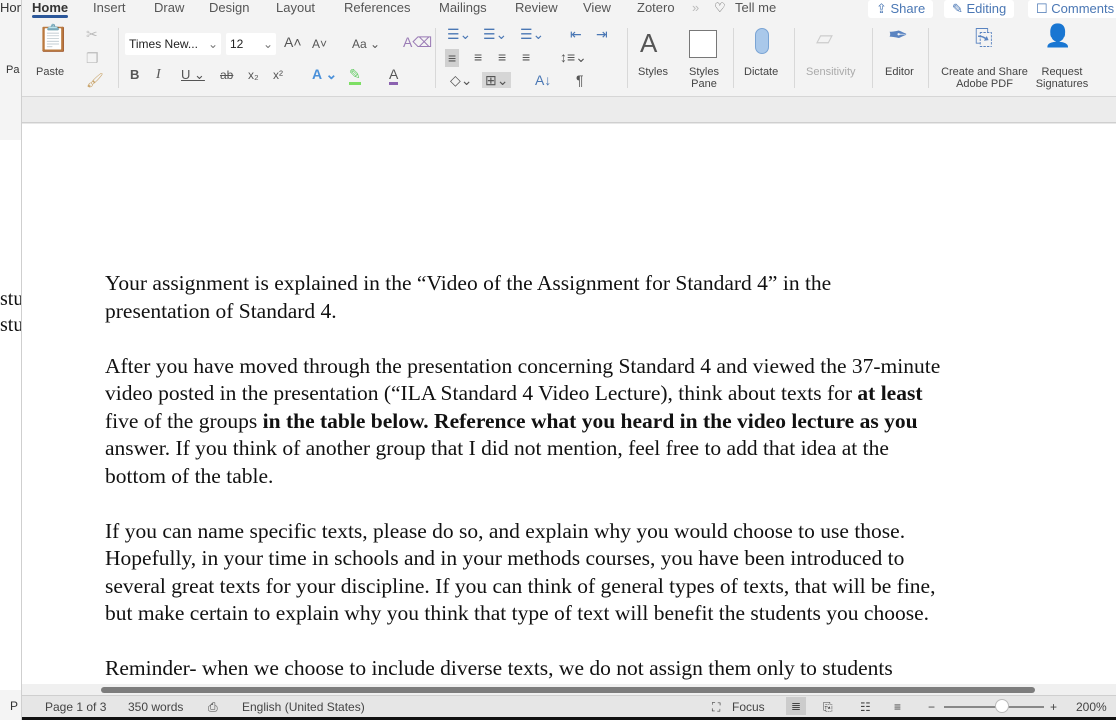  I want to click on tab-review: Review, so click(536, 7).